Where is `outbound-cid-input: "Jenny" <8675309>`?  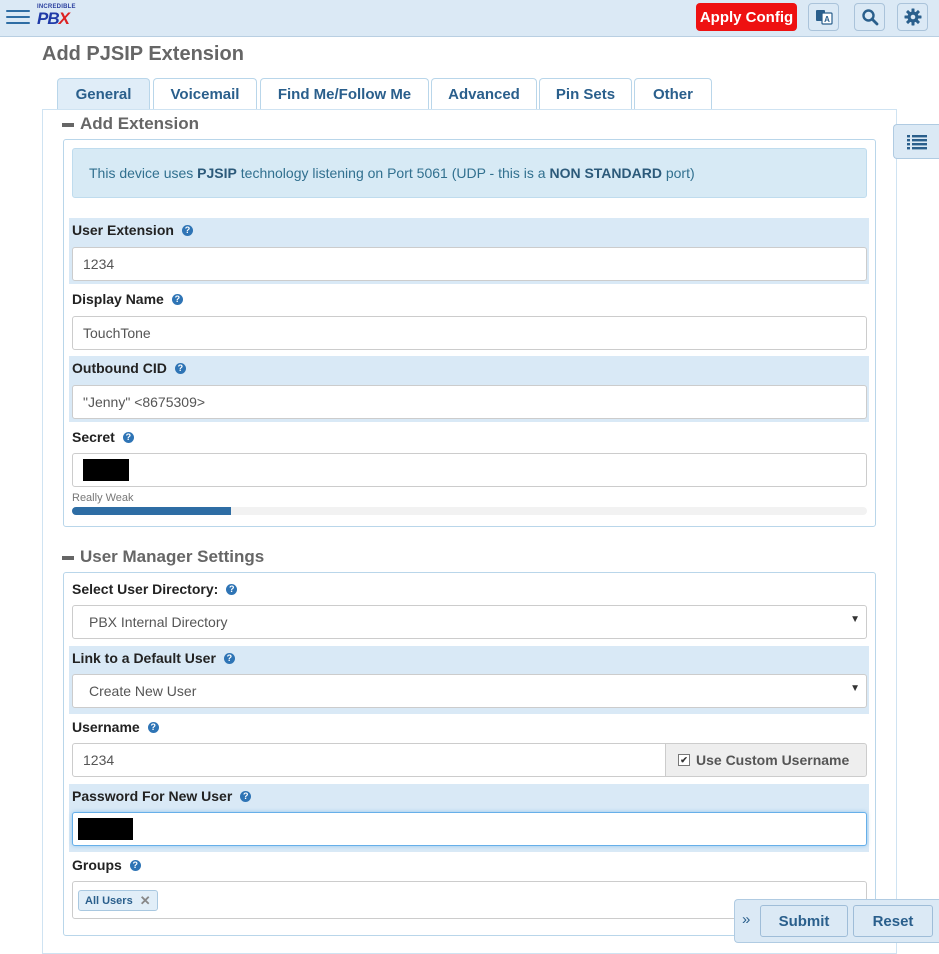
outbound-cid-input: "Jenny" <8675309> is located at coordinates (469, 402).